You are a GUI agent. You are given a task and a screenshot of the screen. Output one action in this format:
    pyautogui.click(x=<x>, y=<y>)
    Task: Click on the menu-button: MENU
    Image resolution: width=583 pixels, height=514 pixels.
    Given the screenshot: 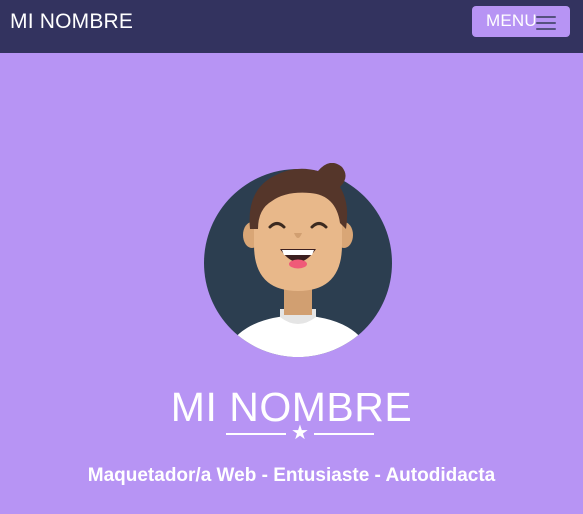 What is the action you would take?
    pyautogui.click(x=521, y=21)
    